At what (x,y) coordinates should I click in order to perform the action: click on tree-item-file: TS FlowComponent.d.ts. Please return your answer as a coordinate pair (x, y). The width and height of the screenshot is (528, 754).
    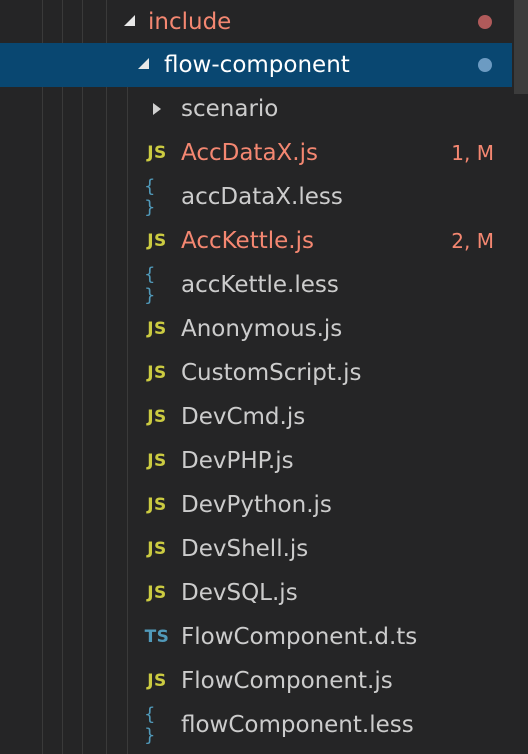
    Looking at the image, I should click on (256, 637).